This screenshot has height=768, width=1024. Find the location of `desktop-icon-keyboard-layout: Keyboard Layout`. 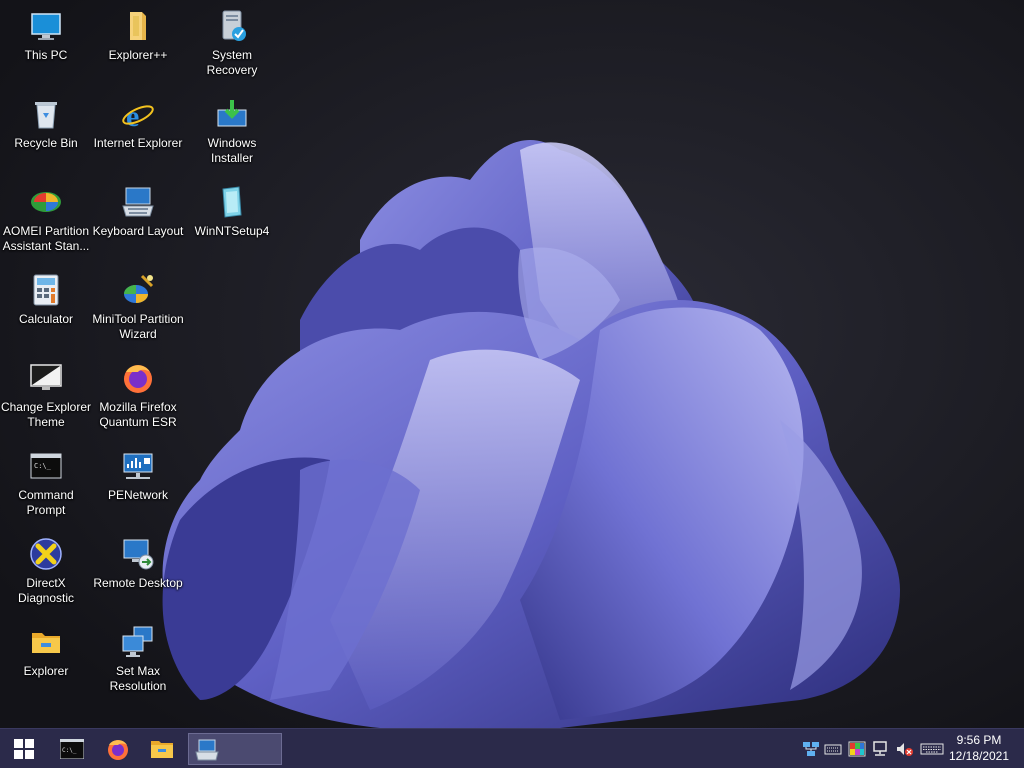

desktop-icon-keyboard-layout: Keyboard Layout is located at coordinates (138, 222).